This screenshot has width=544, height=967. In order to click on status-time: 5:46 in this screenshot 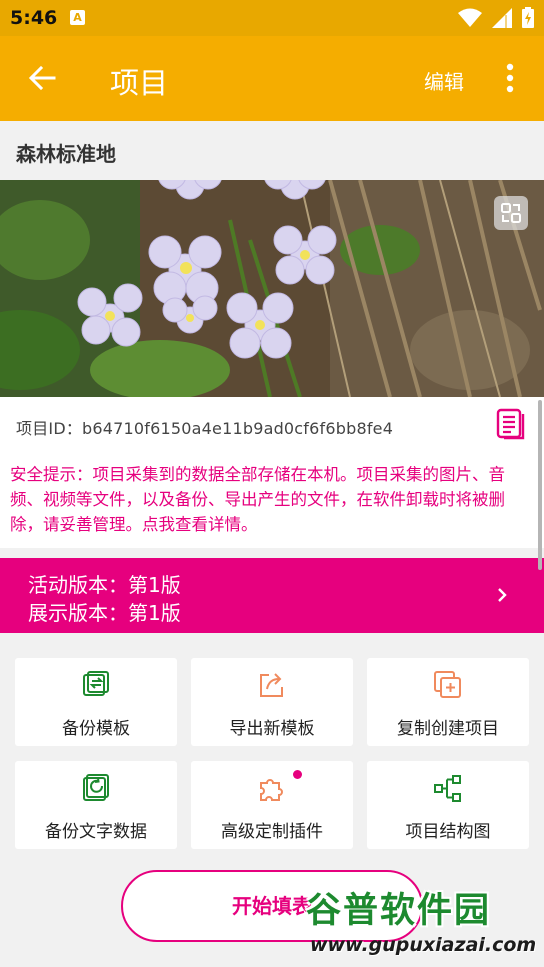, I will do `click(34, 18)`.